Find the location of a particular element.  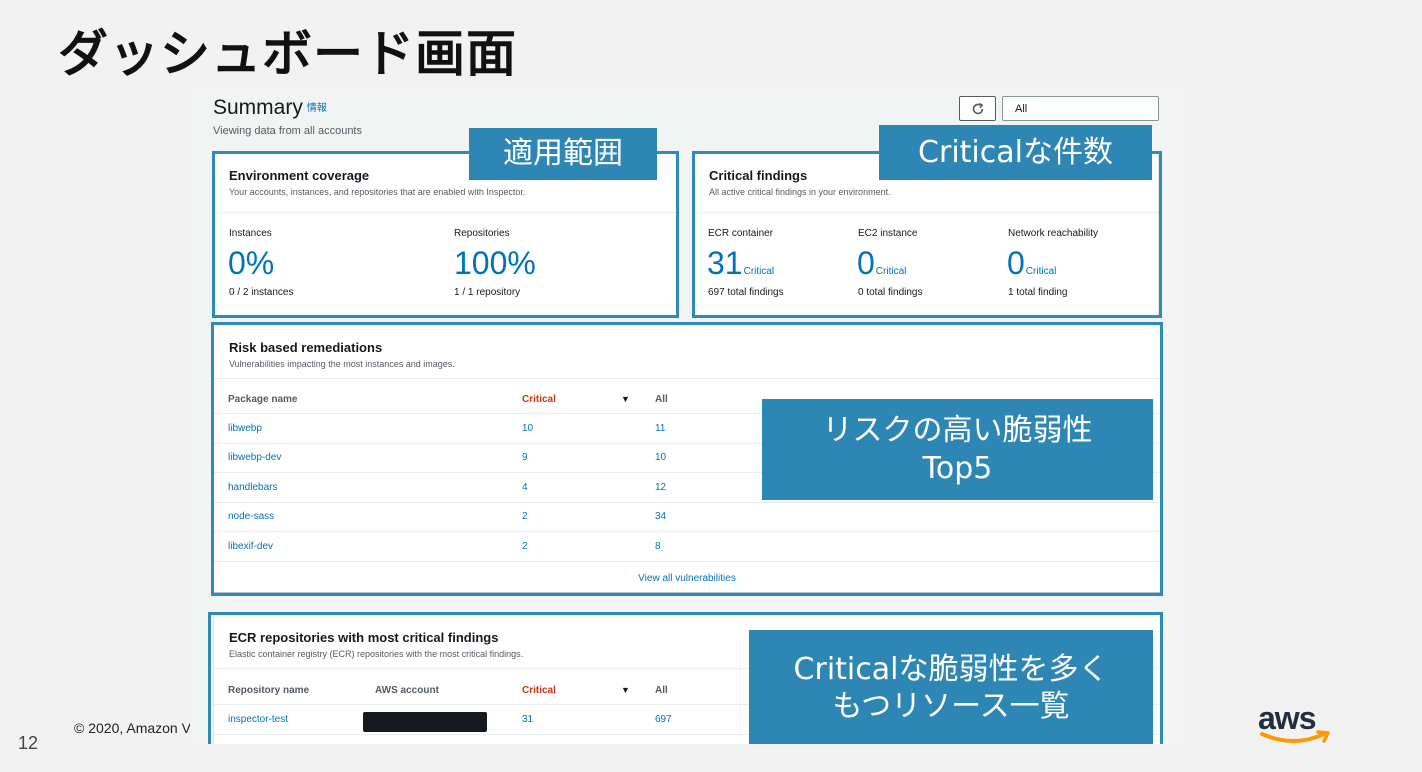

info-link: 情報 is located at coordinates (317, 108).